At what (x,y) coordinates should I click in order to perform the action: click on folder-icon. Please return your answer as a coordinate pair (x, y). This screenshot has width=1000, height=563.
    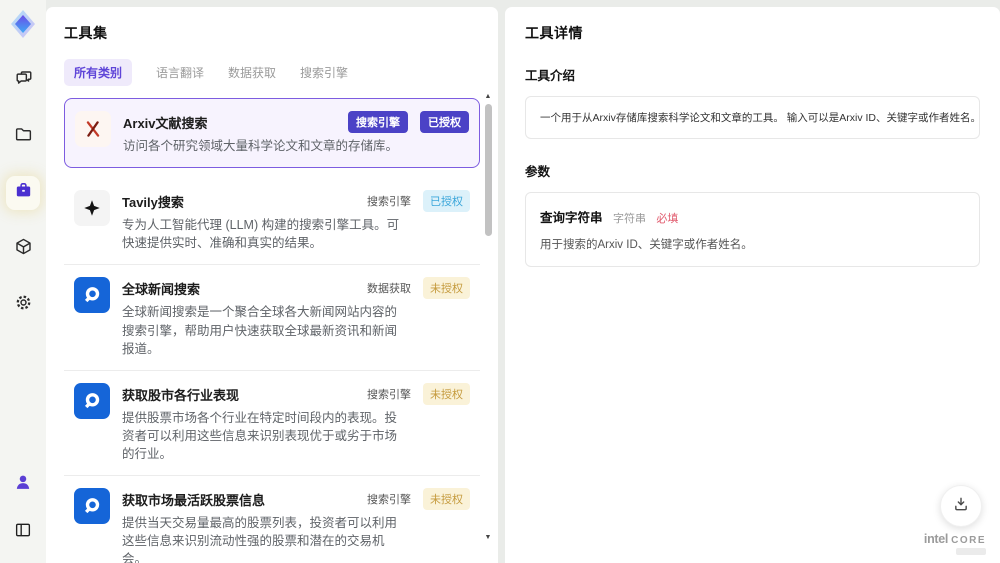
    Looking at the image, I should click on (23, 137).